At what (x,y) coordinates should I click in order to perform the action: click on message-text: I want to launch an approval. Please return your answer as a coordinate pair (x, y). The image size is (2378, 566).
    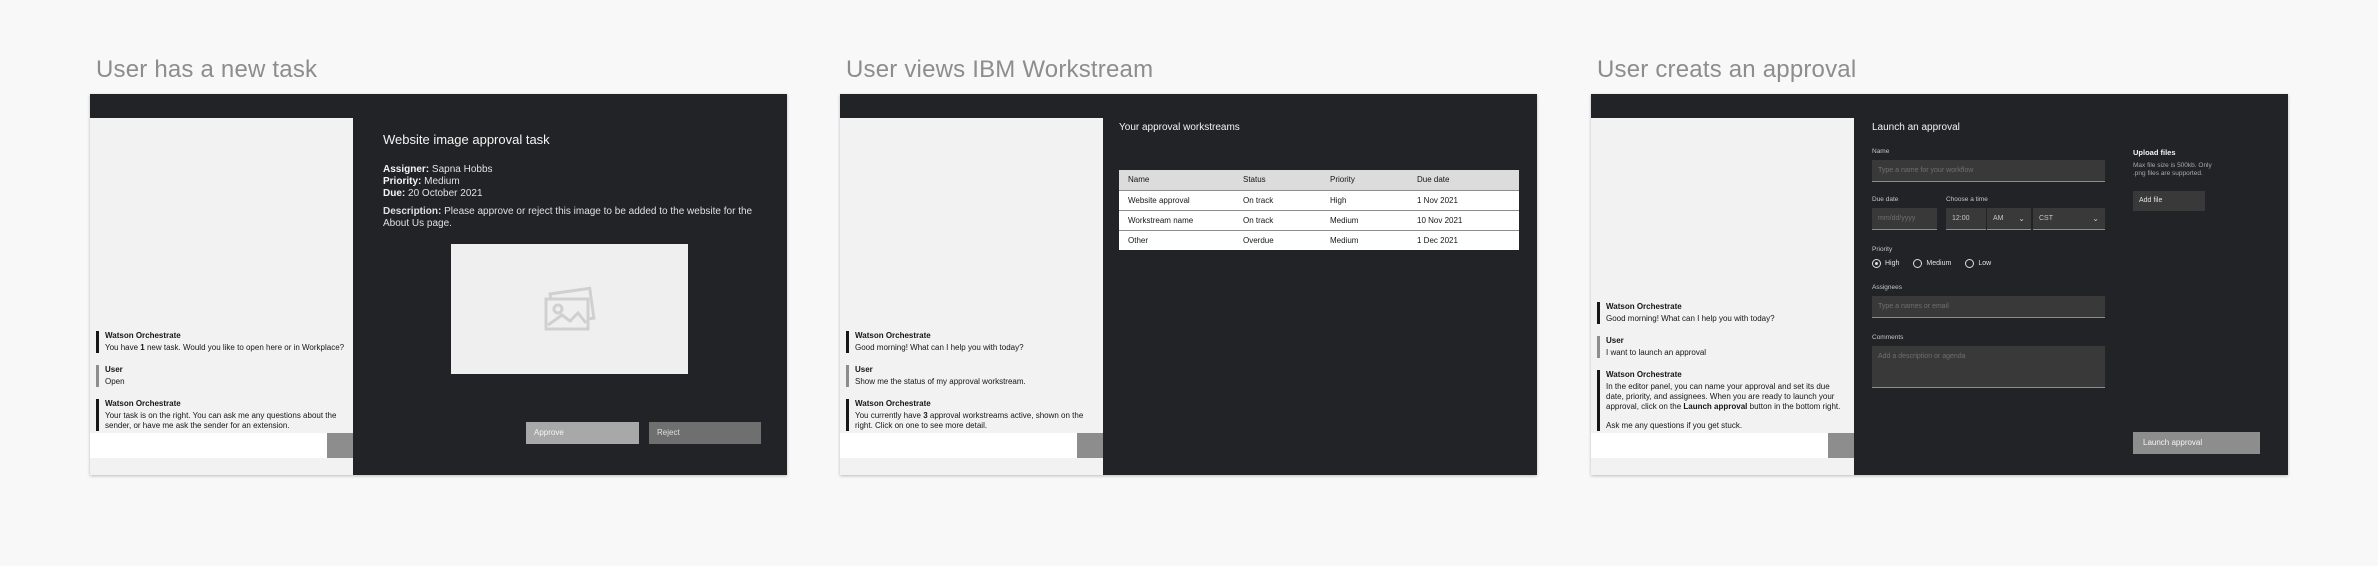
    Looking at the image, I should click on (1656, 352).